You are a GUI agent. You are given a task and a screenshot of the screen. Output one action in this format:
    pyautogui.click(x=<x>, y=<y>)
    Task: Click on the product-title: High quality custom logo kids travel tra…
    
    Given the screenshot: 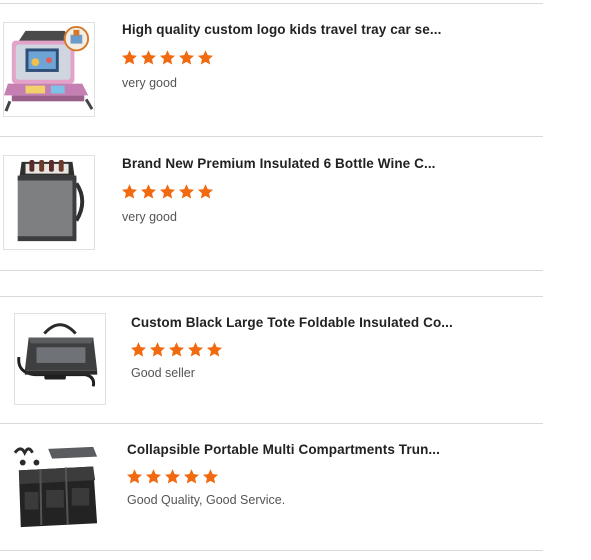 What is the action you would take?
    pyautogui.click(x=281, y=29)
    